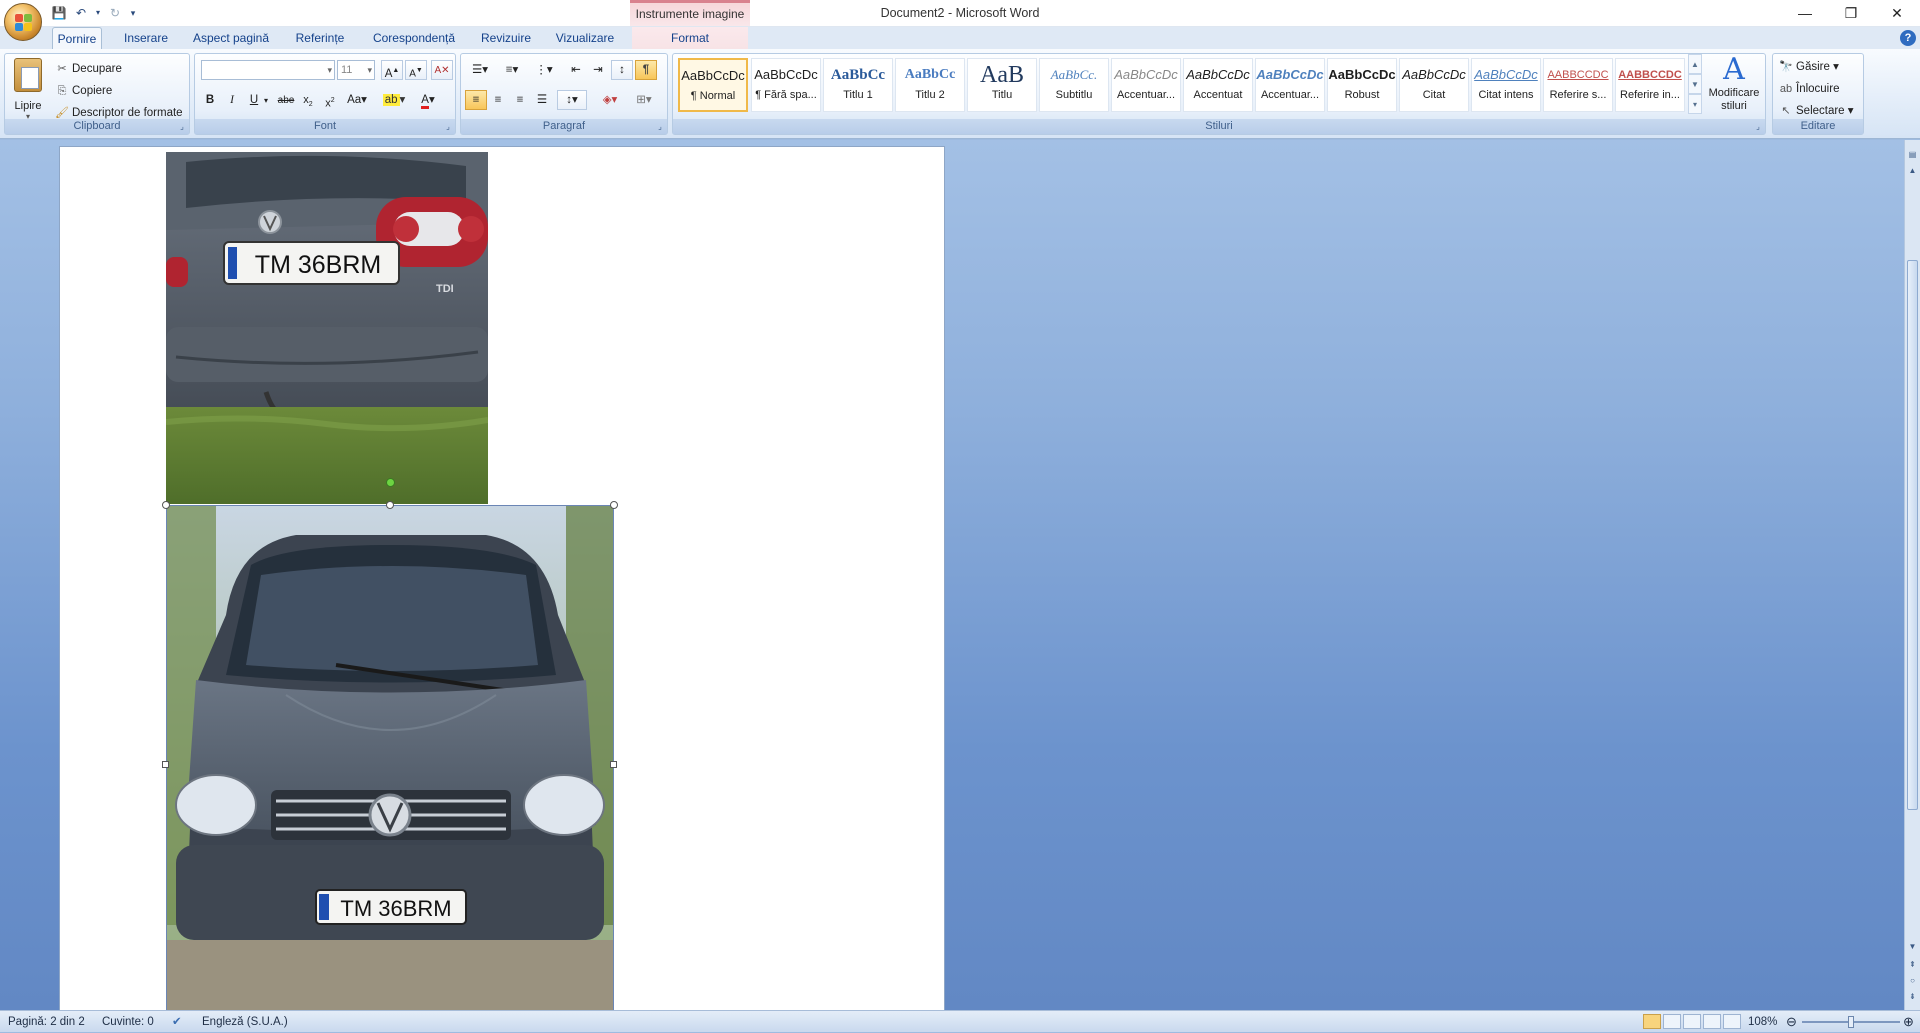 The height and width of the screenshot is (1033, 1920). Describe the element at coordinates (1816, 111) in the screenshot. I see `select-button: ↖ Selectare ▾` at that location.